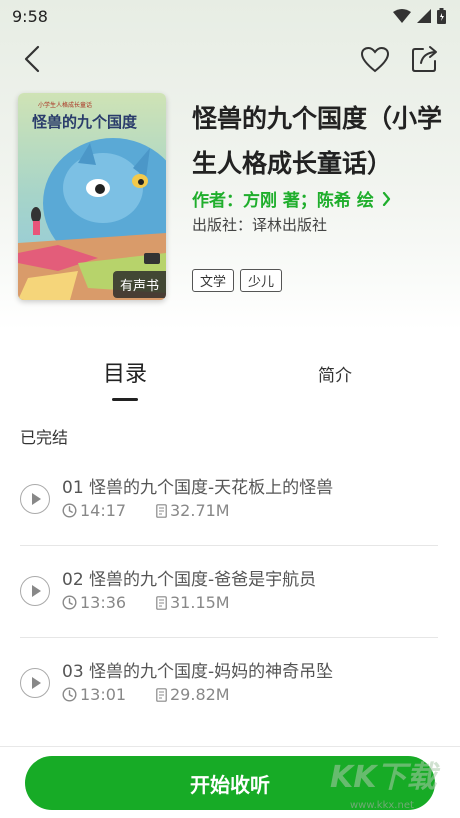 The width and height of the screenshot is (460, 818). I want to click on chevron-right-icon, so click(386, 198).